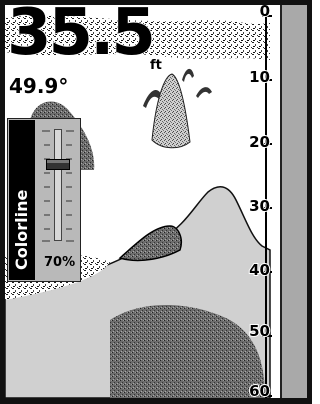 This screenshot has width=320, height=404. Describe the element at coordinates (293, 201) in the screenshot. I see `zoom-bar` at that location.